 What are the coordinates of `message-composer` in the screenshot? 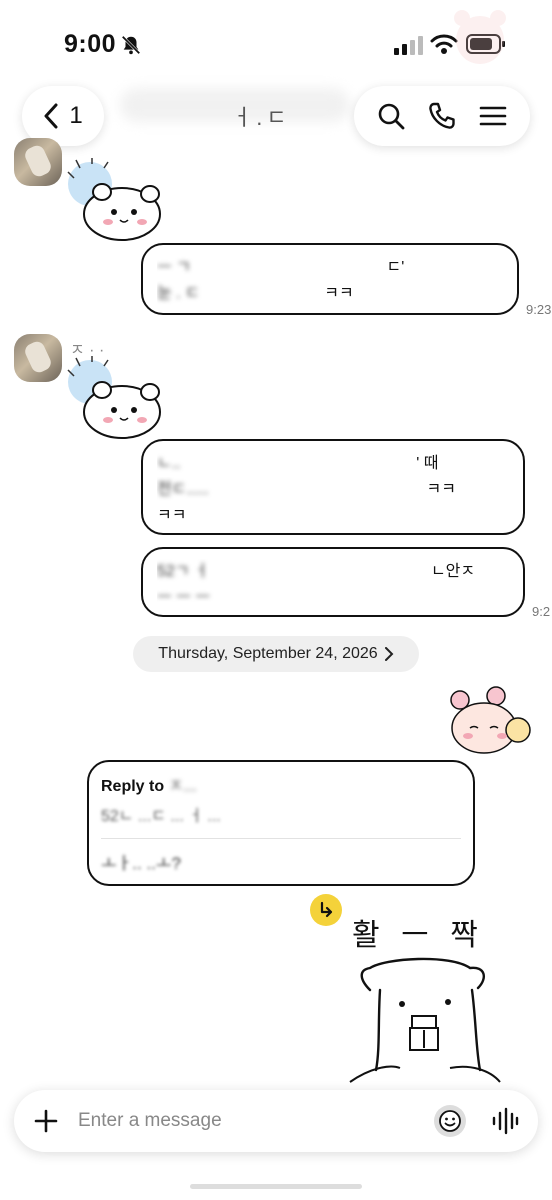 It's located at (276, 1121).